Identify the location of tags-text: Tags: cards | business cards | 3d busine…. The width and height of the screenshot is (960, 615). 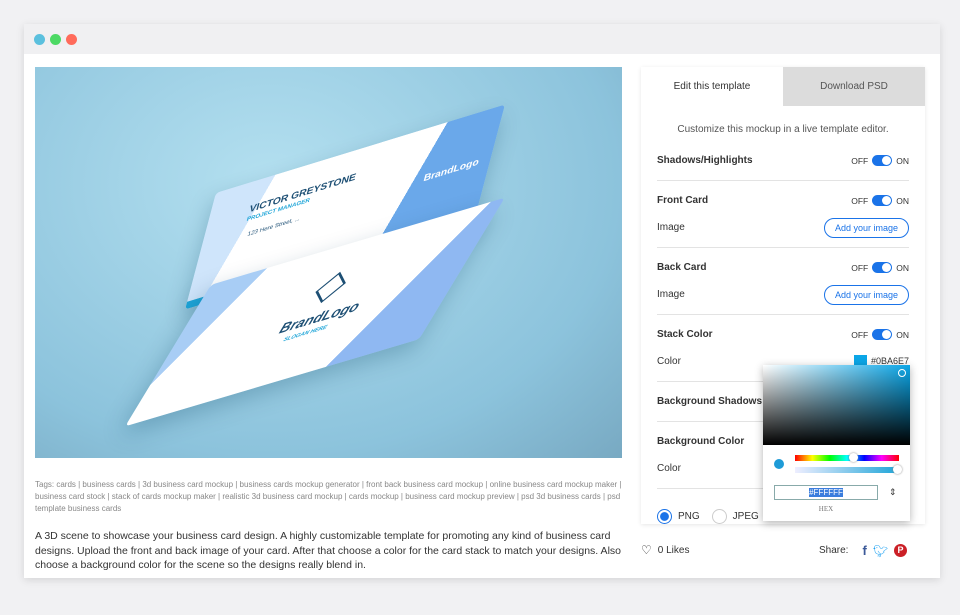
(328, 496).